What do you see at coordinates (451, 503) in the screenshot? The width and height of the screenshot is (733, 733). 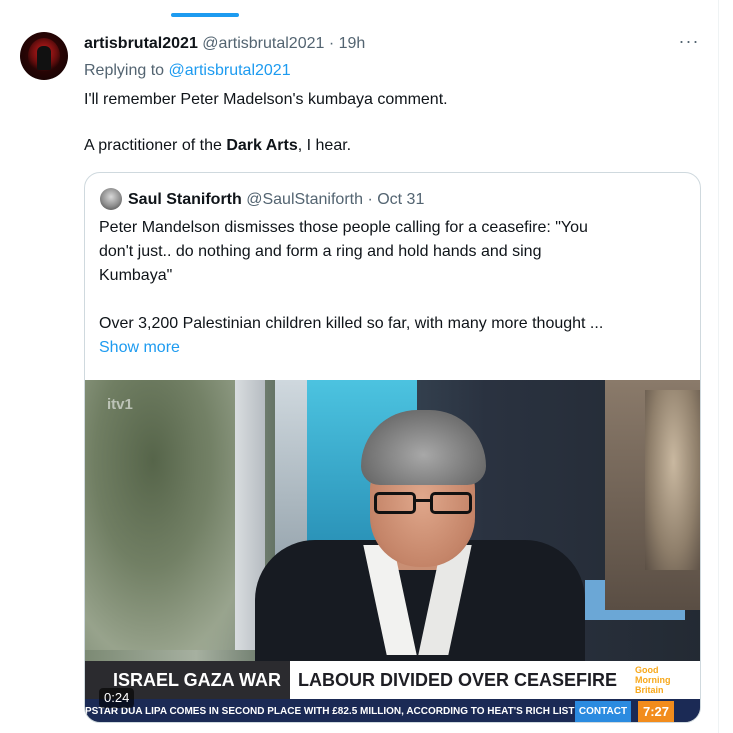 I see `glasses-lens-right` at bounding box center [451, 503].